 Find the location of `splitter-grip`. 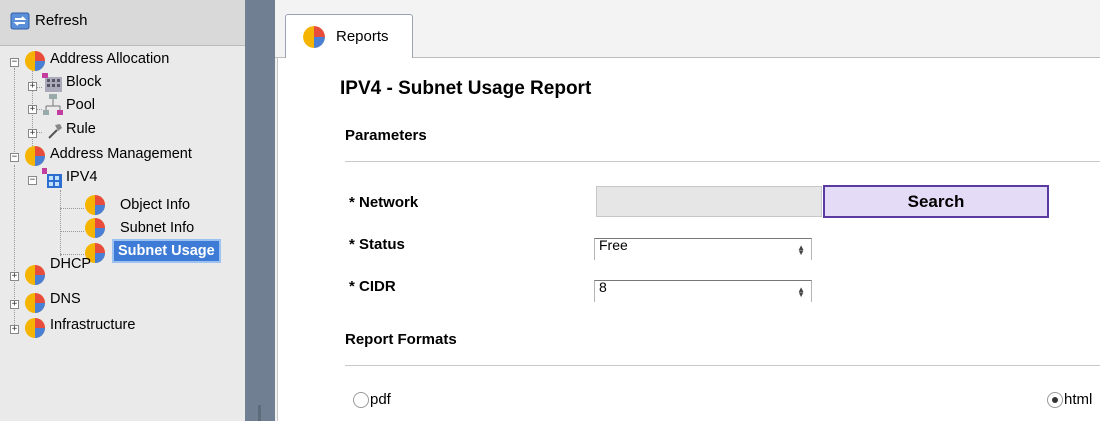

splitter-grip is located at coordinates (259, 413).